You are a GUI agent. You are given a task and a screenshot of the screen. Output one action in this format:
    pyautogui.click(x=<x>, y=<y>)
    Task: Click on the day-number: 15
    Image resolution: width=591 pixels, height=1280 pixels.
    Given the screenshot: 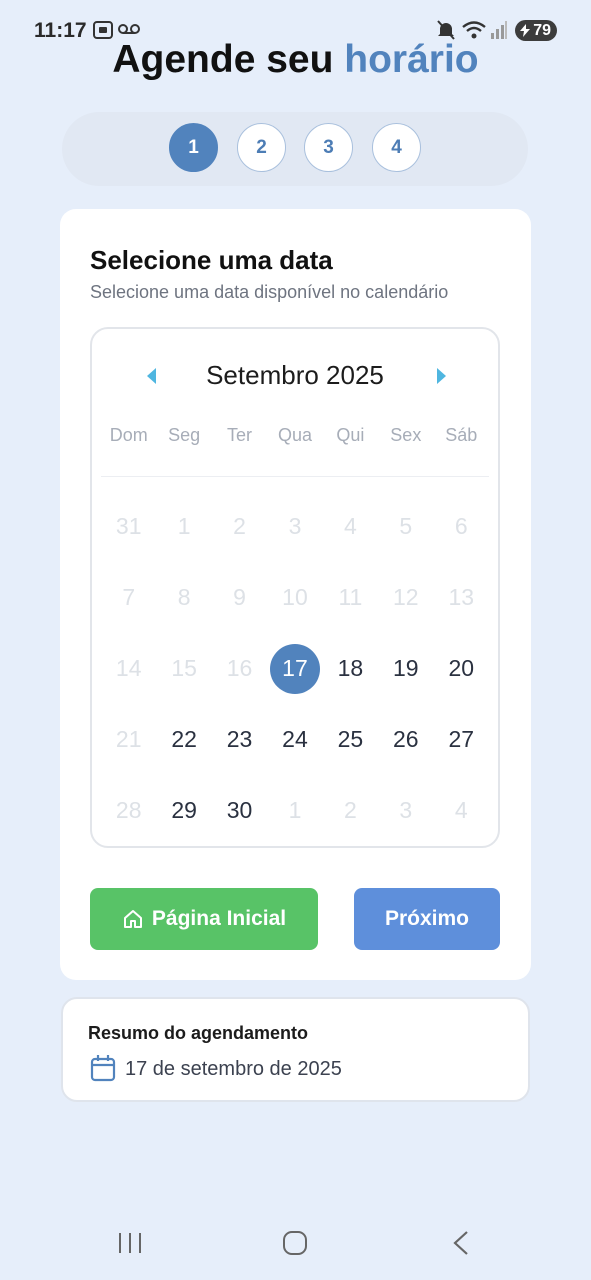 What is the action you would take?
    pyautogui.click(x=184, y=668)
    